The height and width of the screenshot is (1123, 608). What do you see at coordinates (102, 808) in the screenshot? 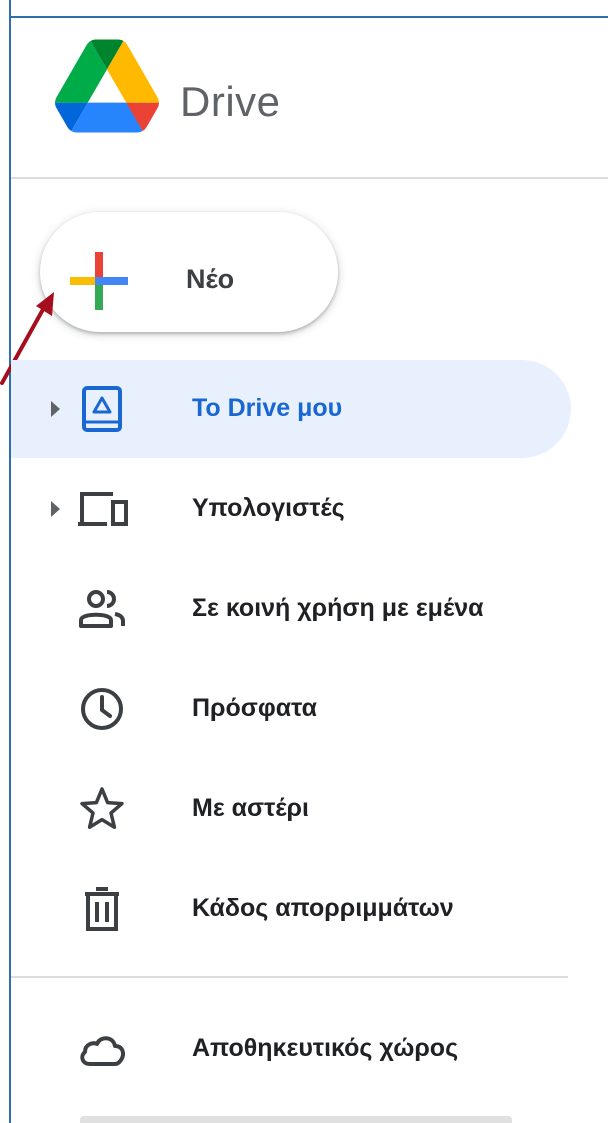
I see `star-icon` at bounding box center [102, 808].